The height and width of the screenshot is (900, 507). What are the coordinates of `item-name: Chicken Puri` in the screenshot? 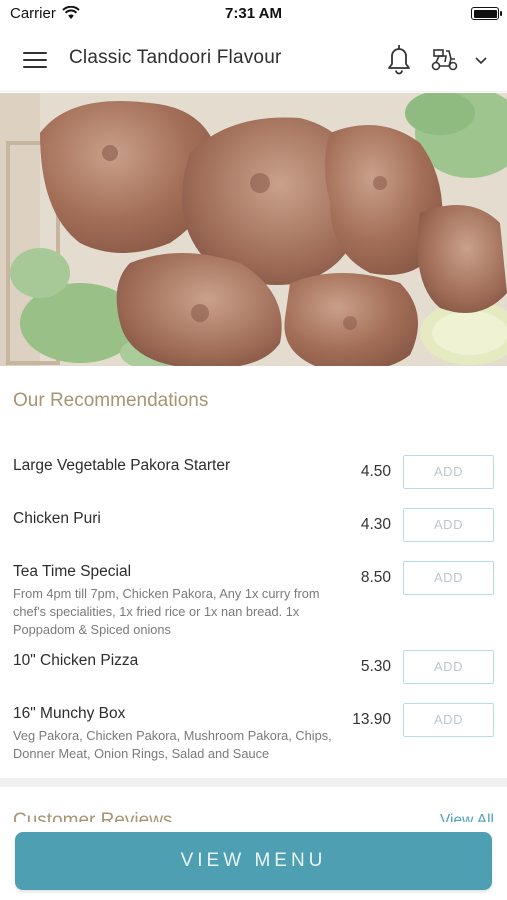 It's located at (57, 518).